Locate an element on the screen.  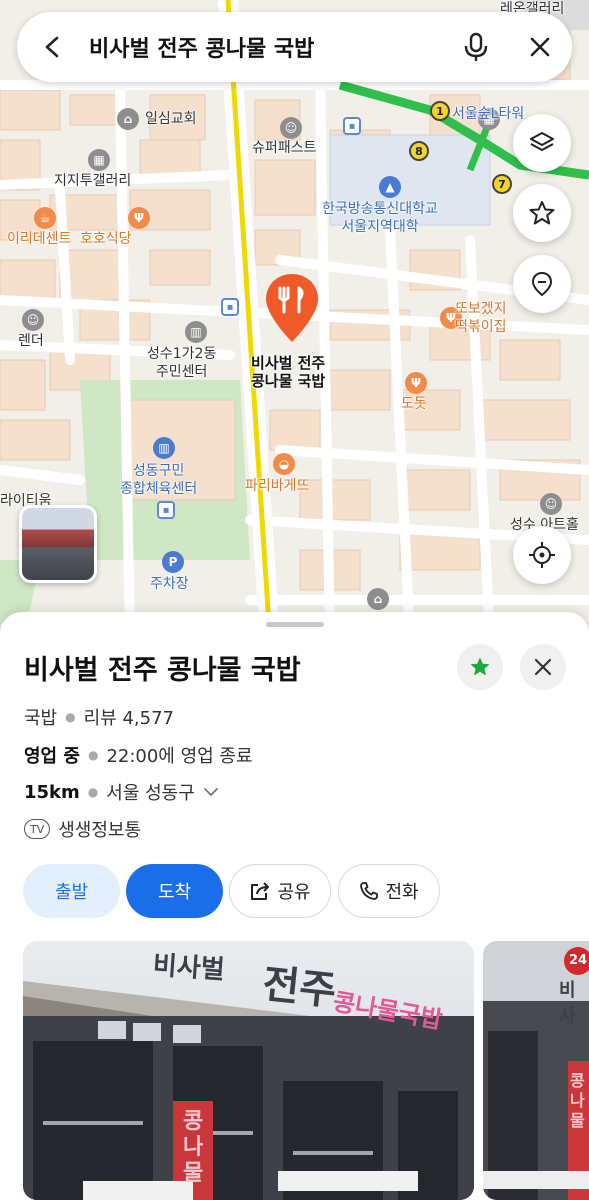
clear-search-button is located at coordinates (540, 47).